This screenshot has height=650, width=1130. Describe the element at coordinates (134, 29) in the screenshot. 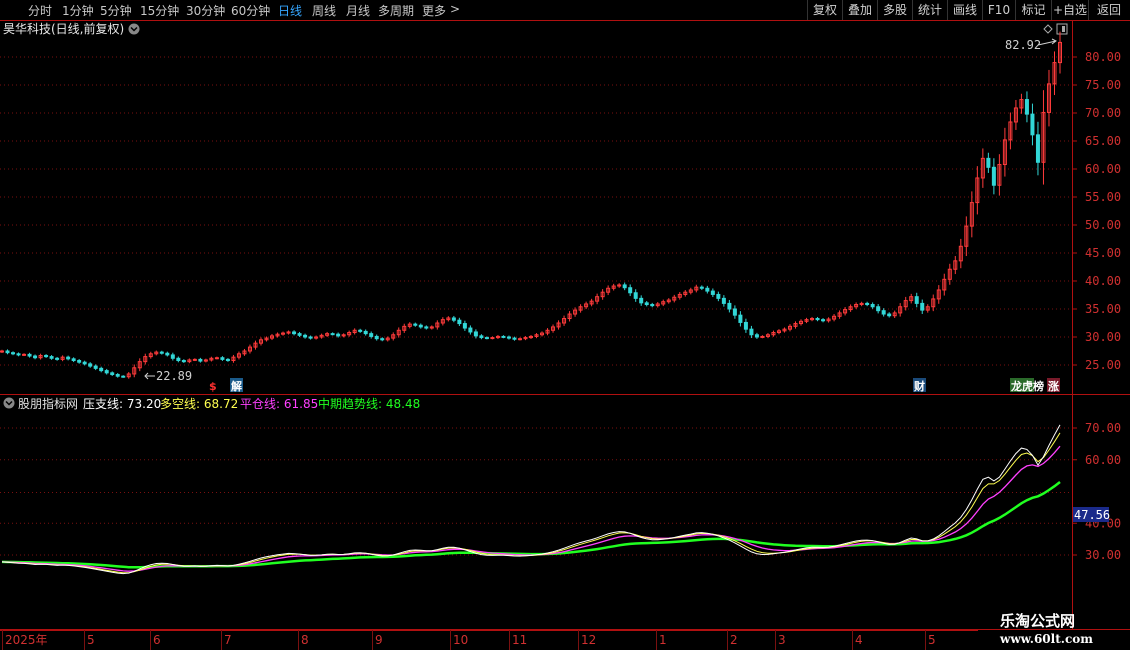

I see `title-dropdown-icon` at that location.